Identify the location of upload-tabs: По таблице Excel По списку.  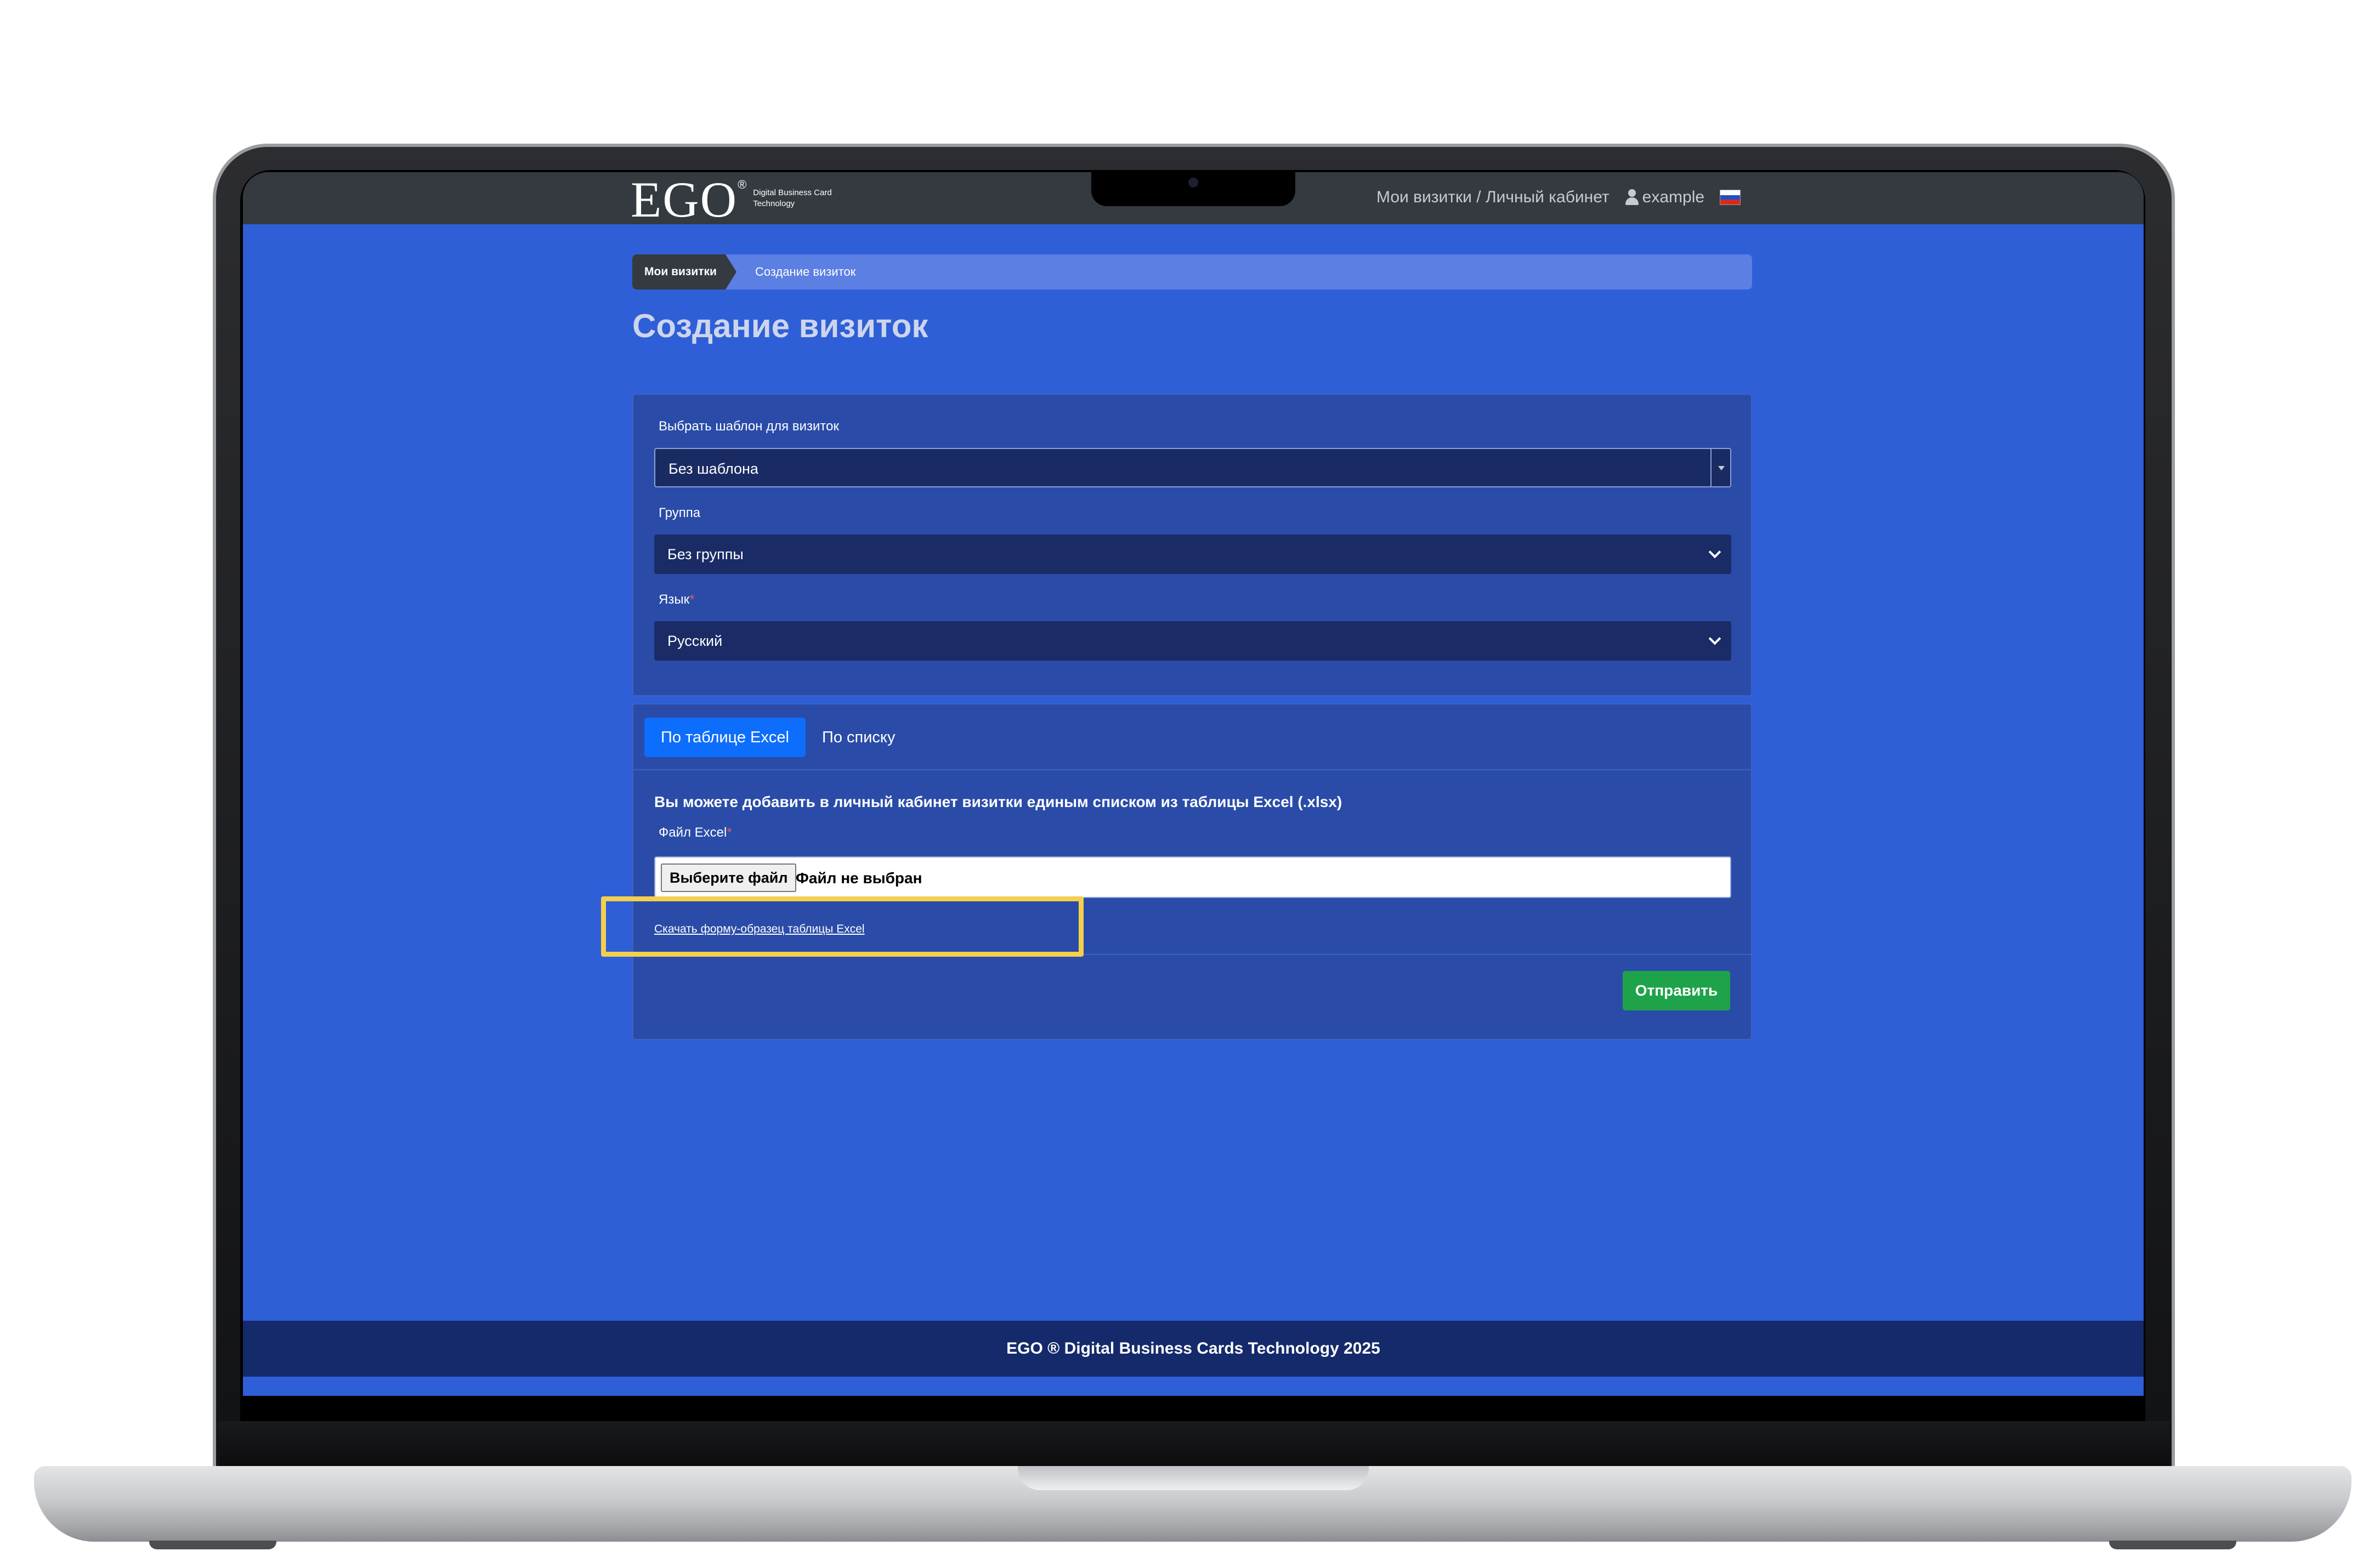
(1192, 737).